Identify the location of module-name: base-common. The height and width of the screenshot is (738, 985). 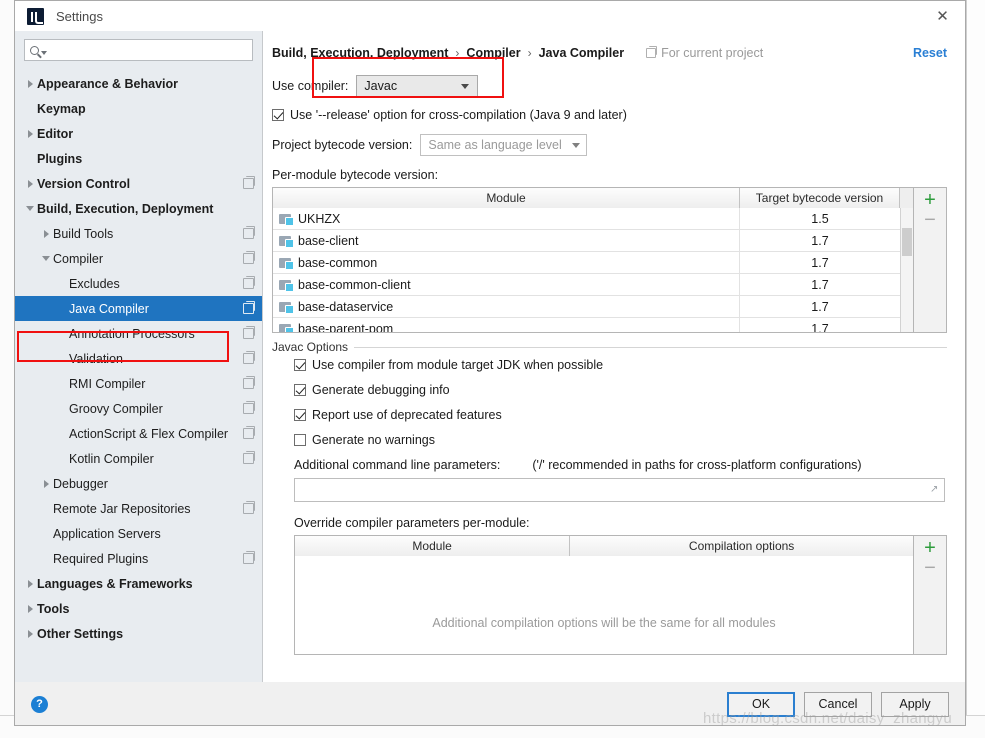
(338, 262).